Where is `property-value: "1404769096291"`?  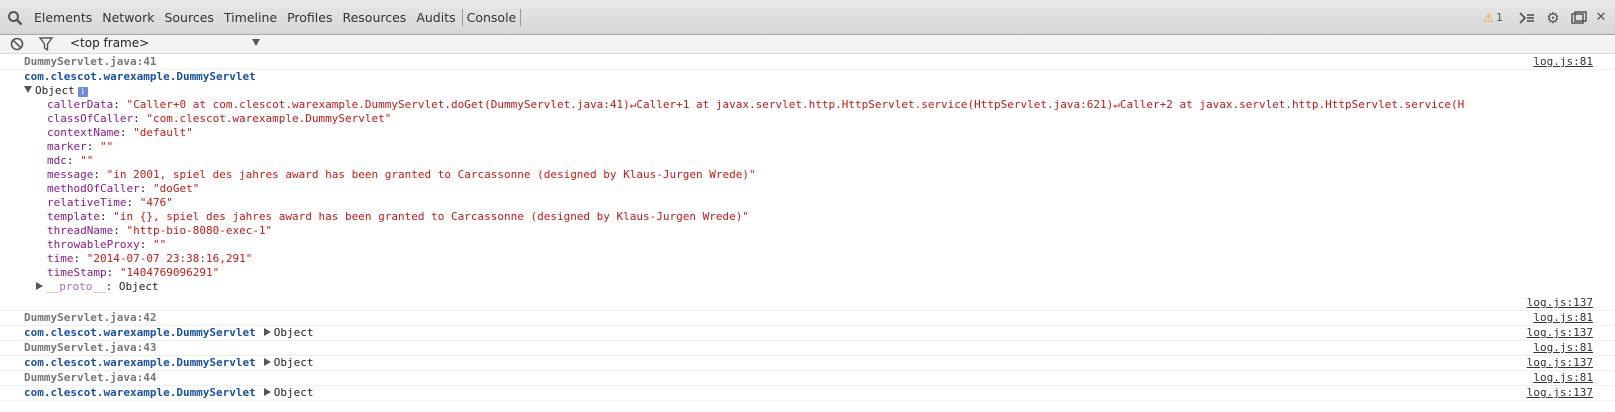 property-value: "1404769096291" is located at coordinates (169, 272).